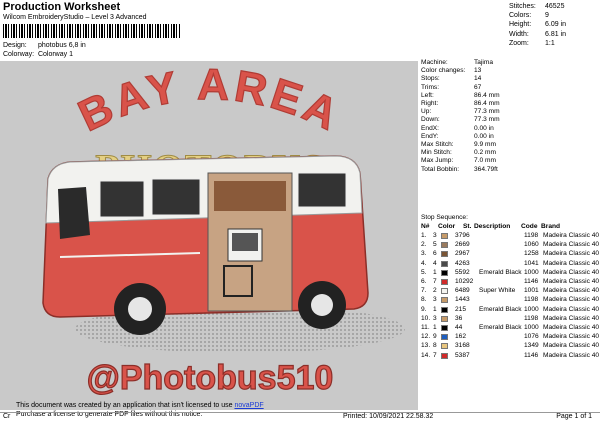 The image size is (600, 424). I want to click on machine-label: Total Bobbin:, so click(440, 169).